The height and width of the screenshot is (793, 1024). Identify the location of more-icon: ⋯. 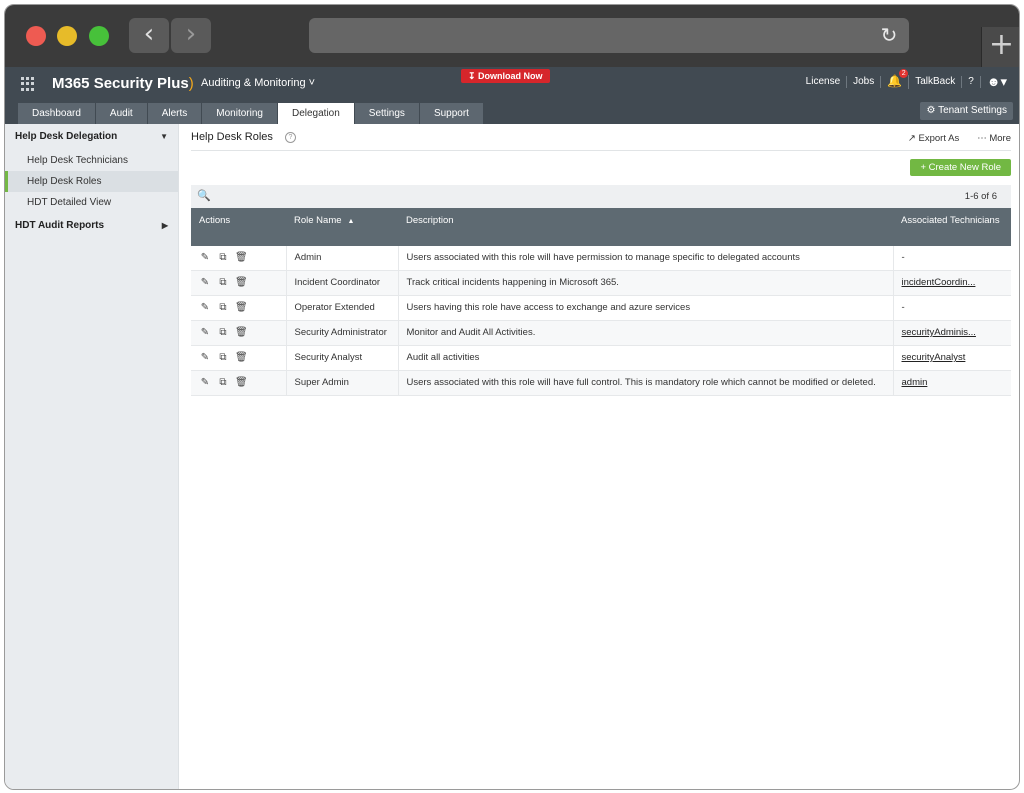
(982, 138).